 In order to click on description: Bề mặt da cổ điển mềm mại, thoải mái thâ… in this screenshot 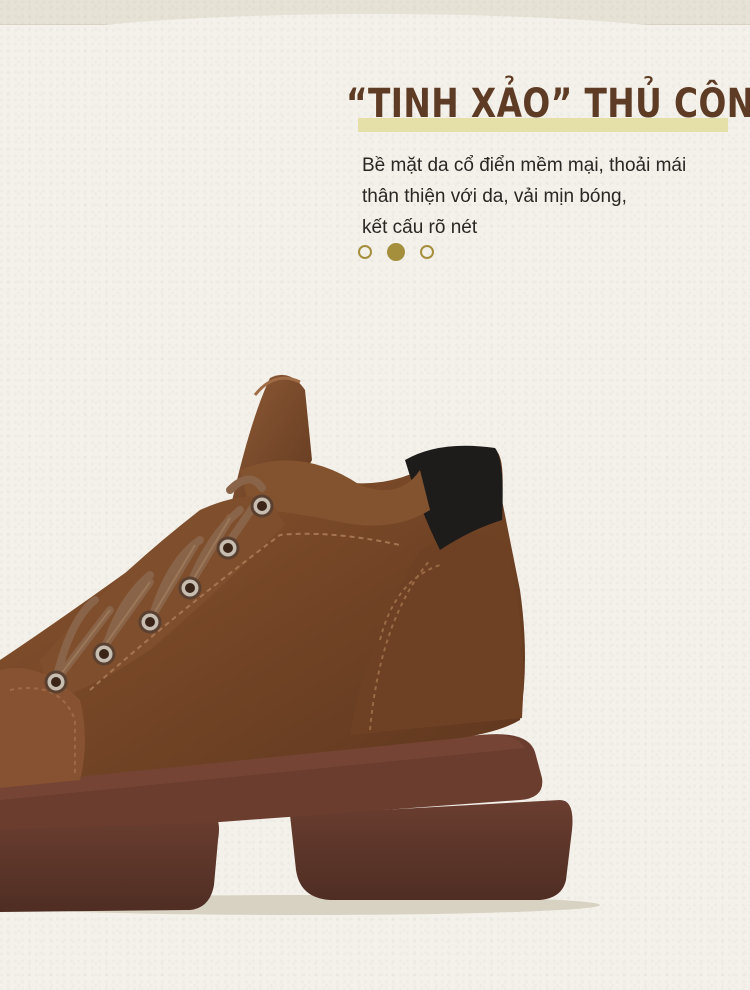, I will do `click(552, 196)`.